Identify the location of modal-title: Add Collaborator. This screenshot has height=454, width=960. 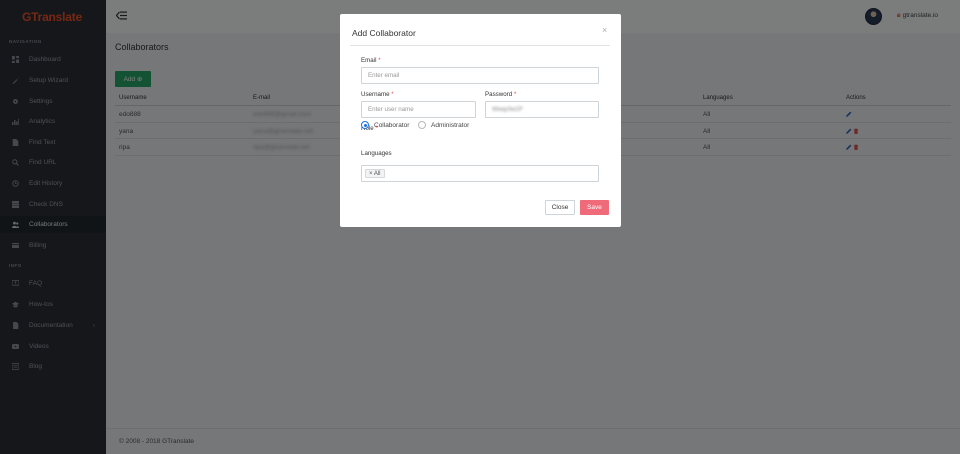
(384, 33).